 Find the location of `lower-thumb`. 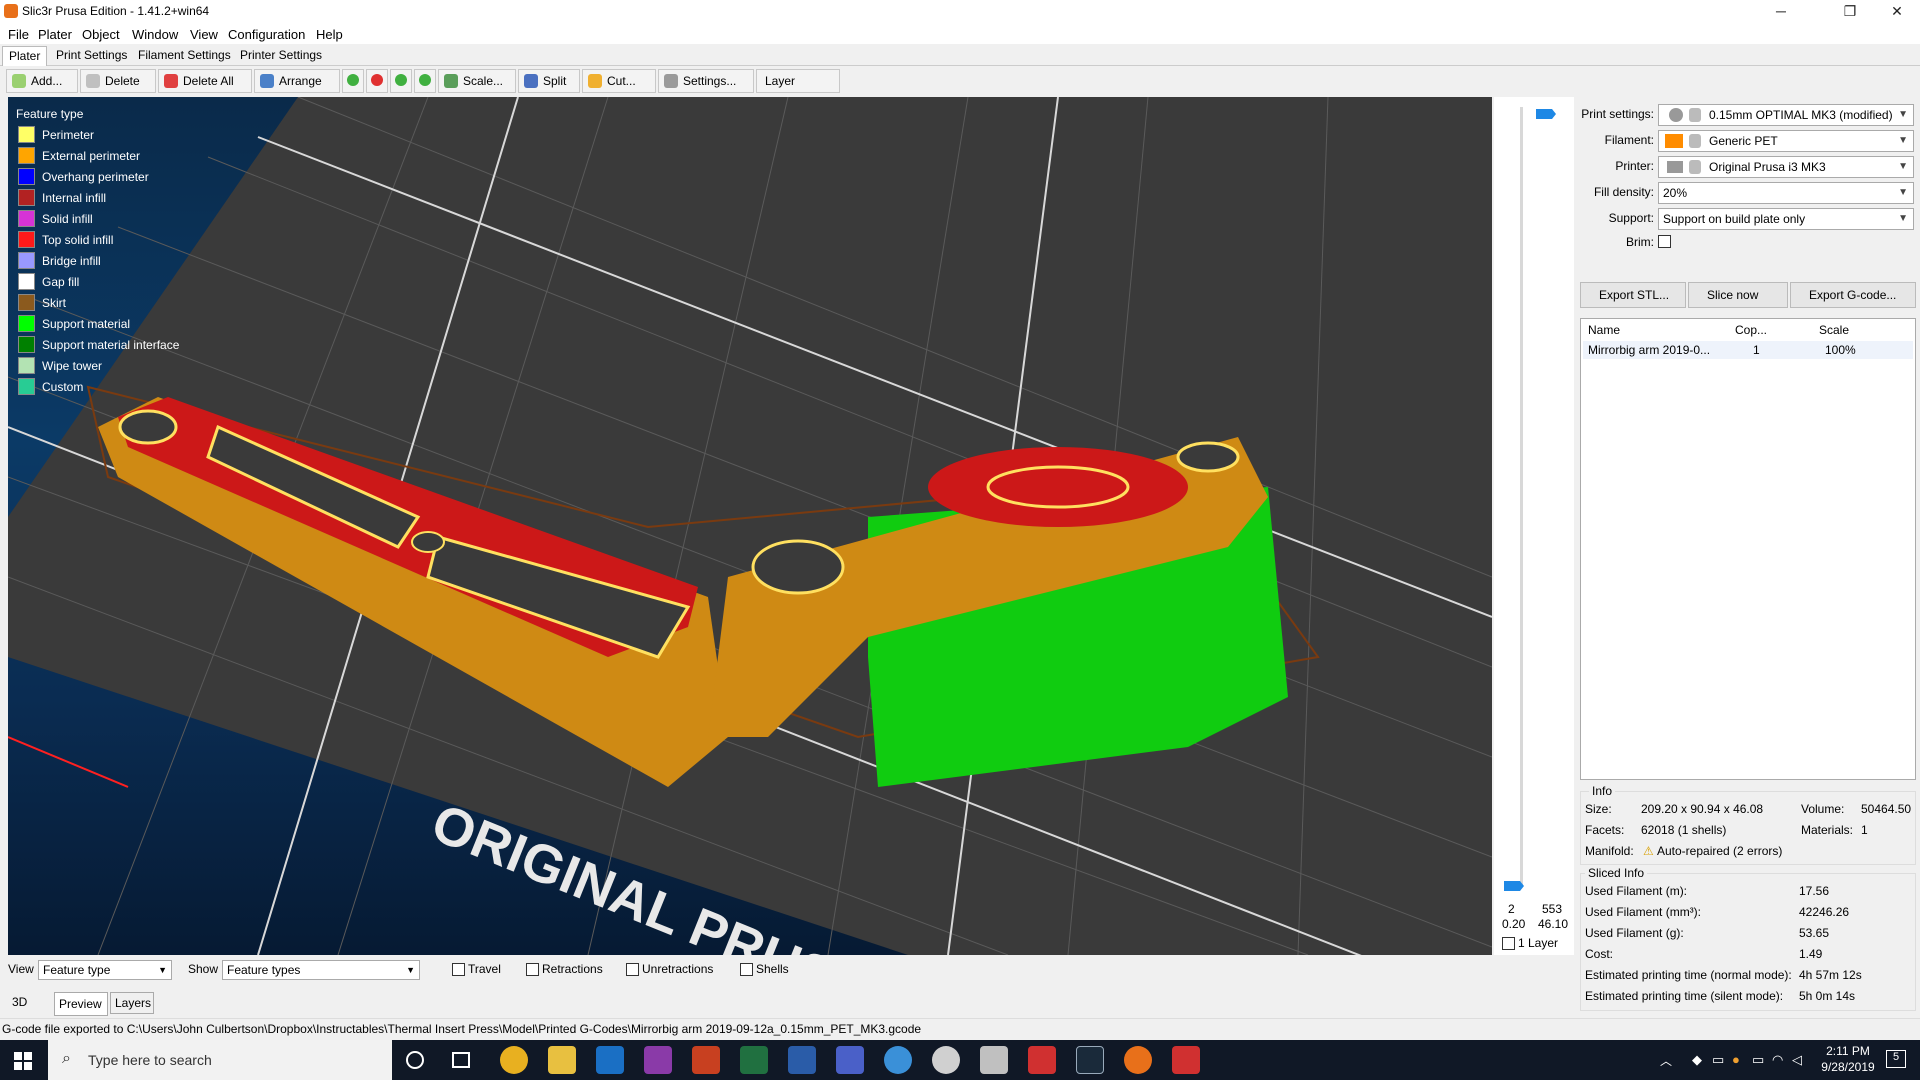

lower-thumb is located at coordinates (1514, 886).